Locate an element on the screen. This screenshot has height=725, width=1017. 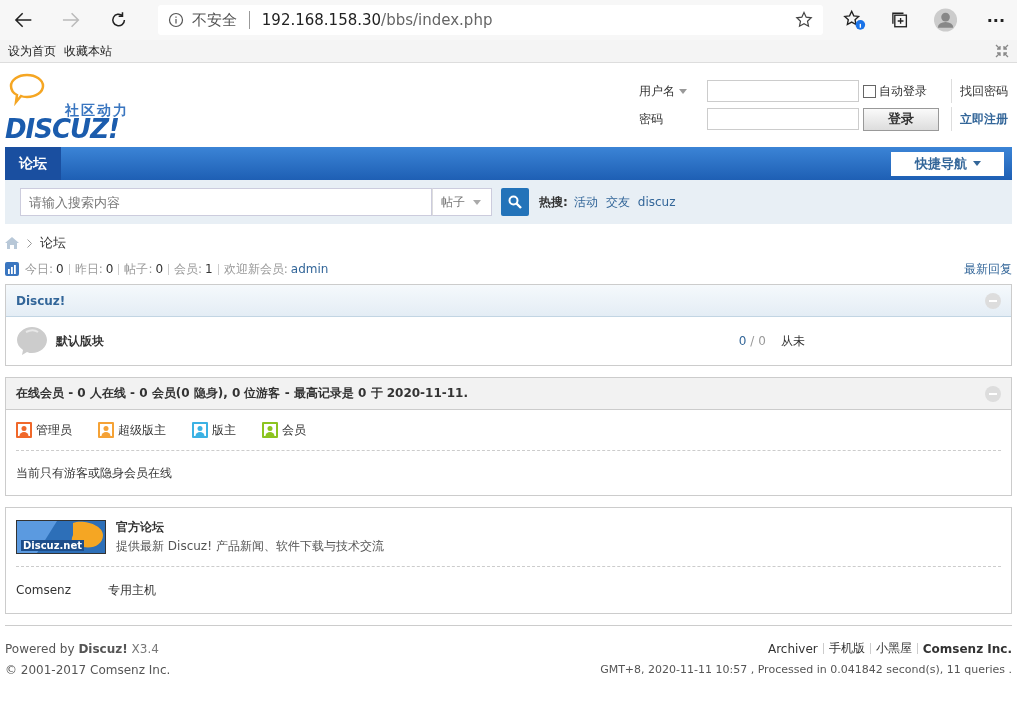
friend-link: 专用主机 is located at coordinates (154, 590).